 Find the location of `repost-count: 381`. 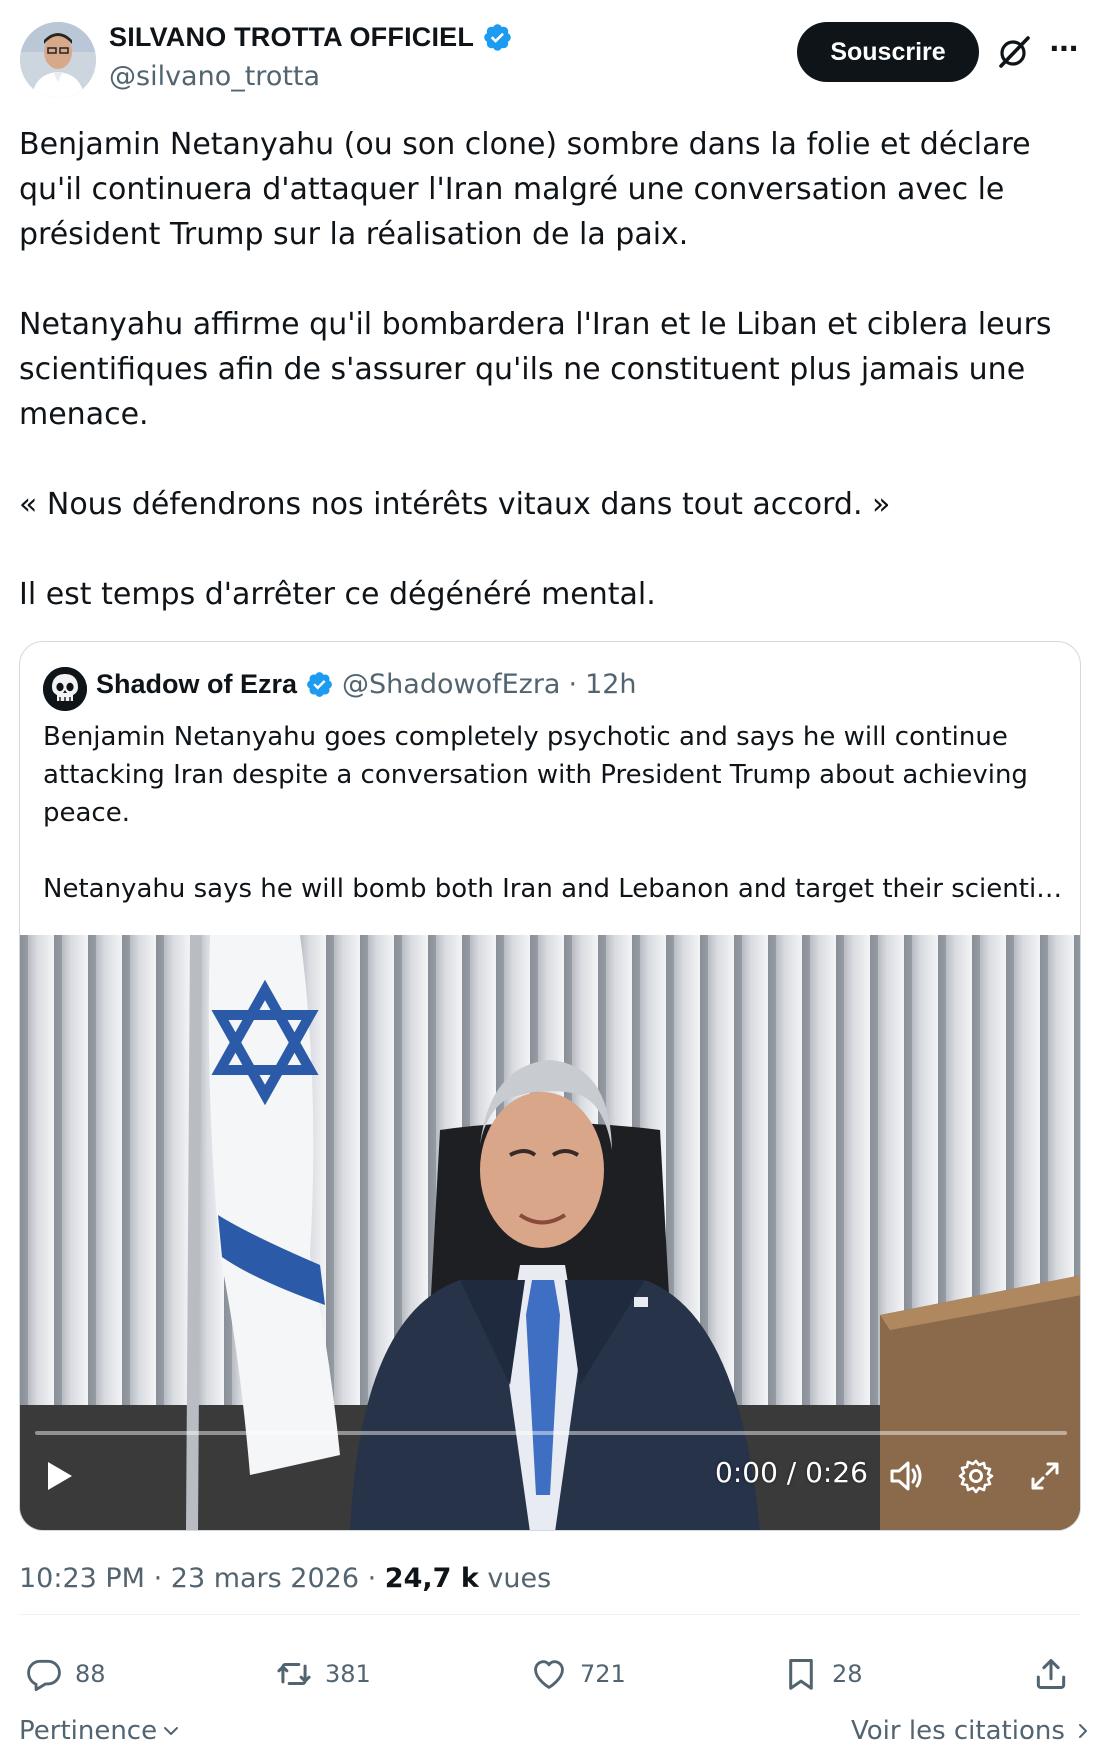

repost-count: 381 is located at coordinates (348, 1674).